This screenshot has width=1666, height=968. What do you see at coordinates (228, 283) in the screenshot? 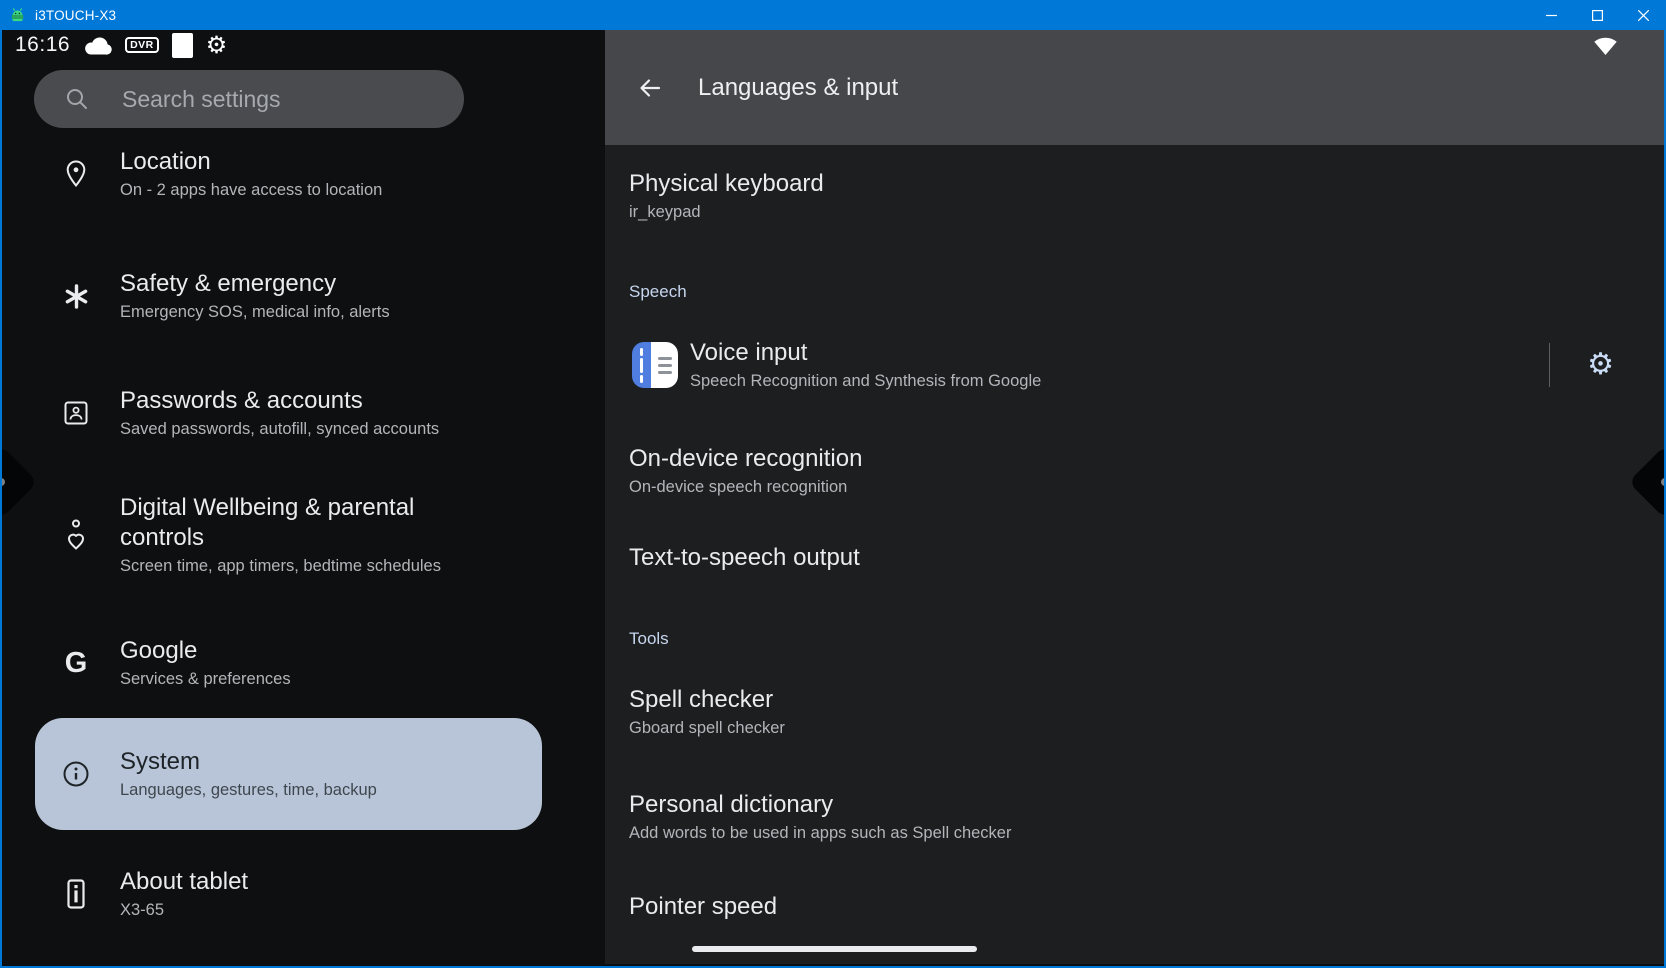
I see `item-label: Safety & emergency` at bounding box center [228, 283].